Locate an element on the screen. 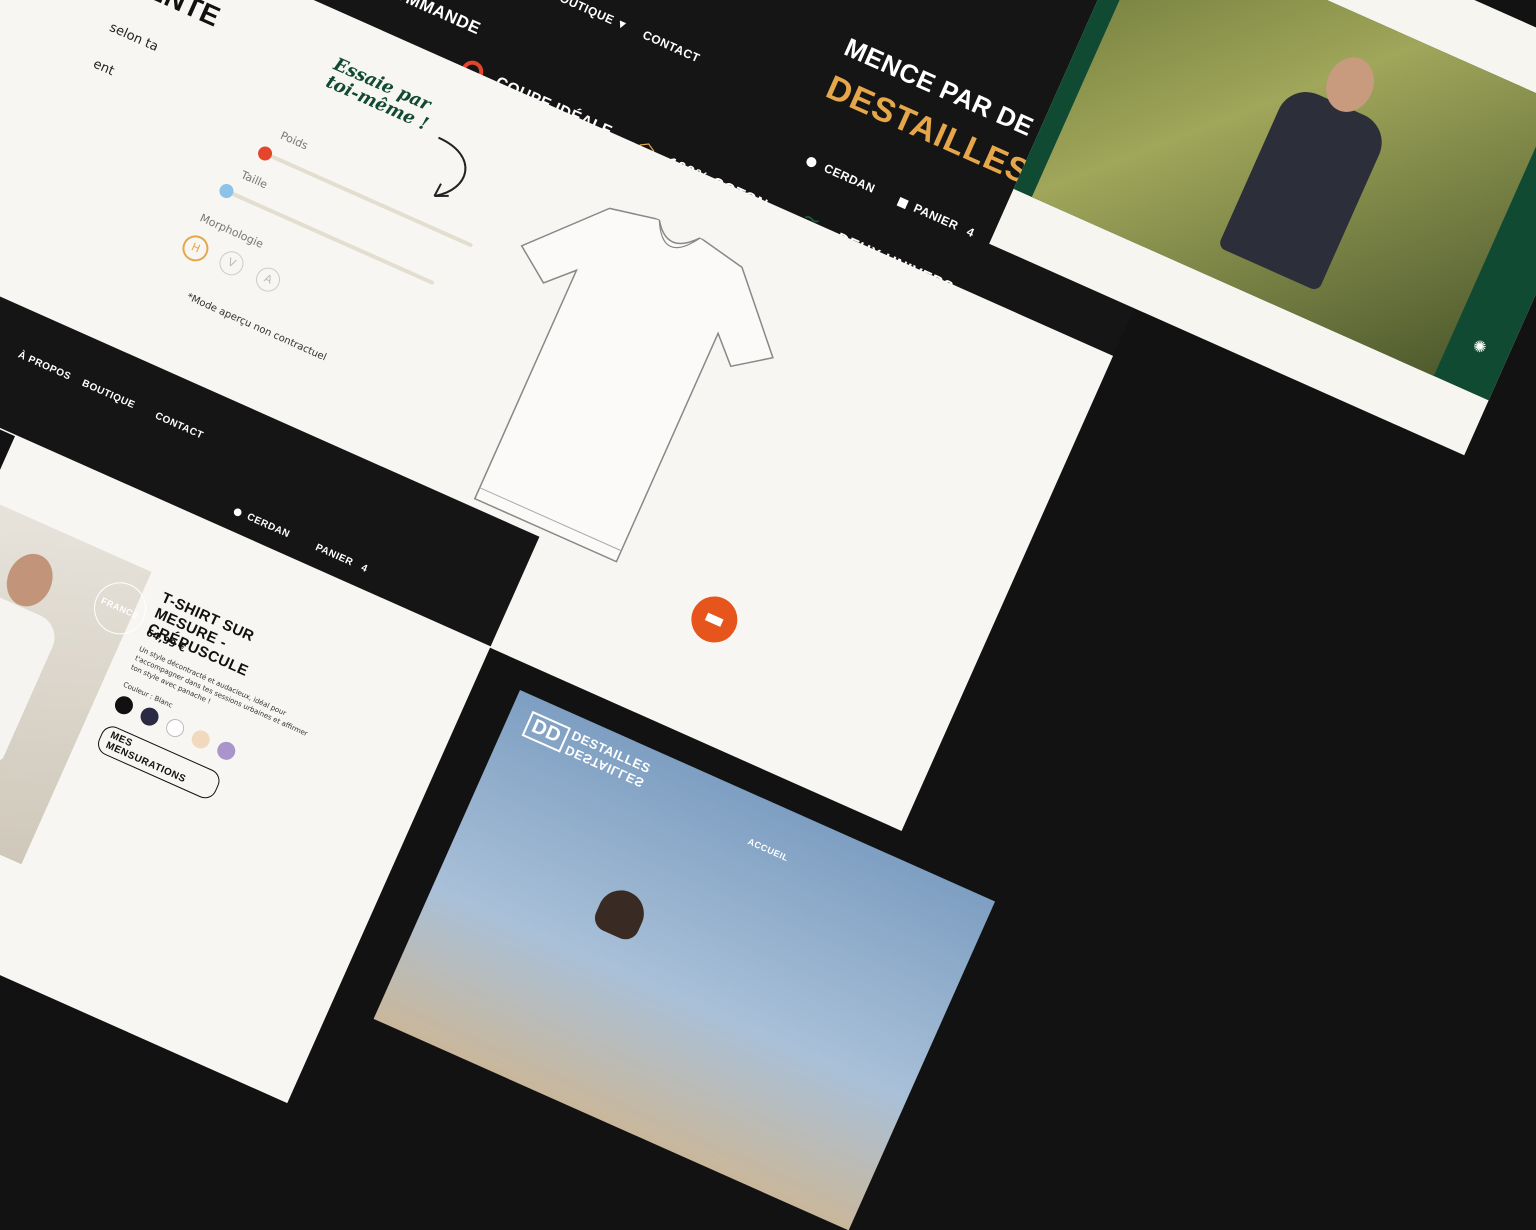 The width and height of the screenshot is (1536, 1230). nav-contact-link-2: CONTACT is located at coordinates (196, 434).